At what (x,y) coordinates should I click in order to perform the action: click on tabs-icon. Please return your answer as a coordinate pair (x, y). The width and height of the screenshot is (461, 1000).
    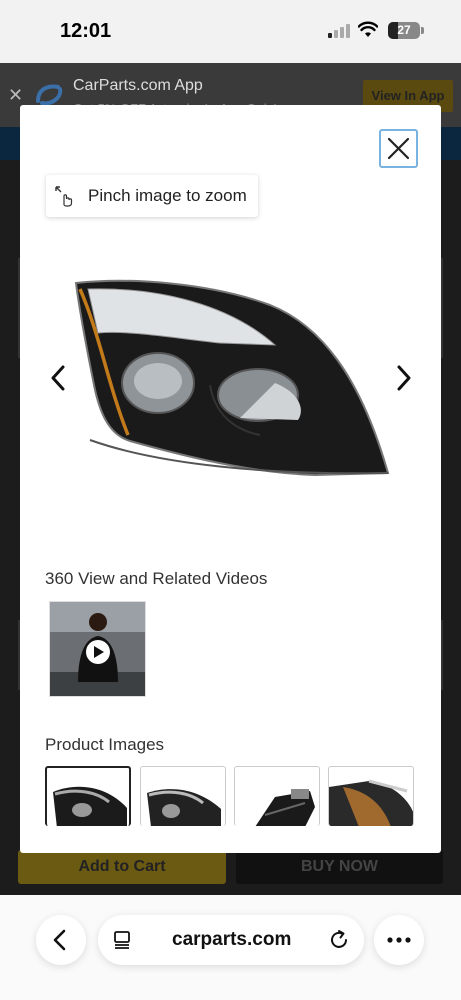
    Looking at the image, I should click on (122, 940).